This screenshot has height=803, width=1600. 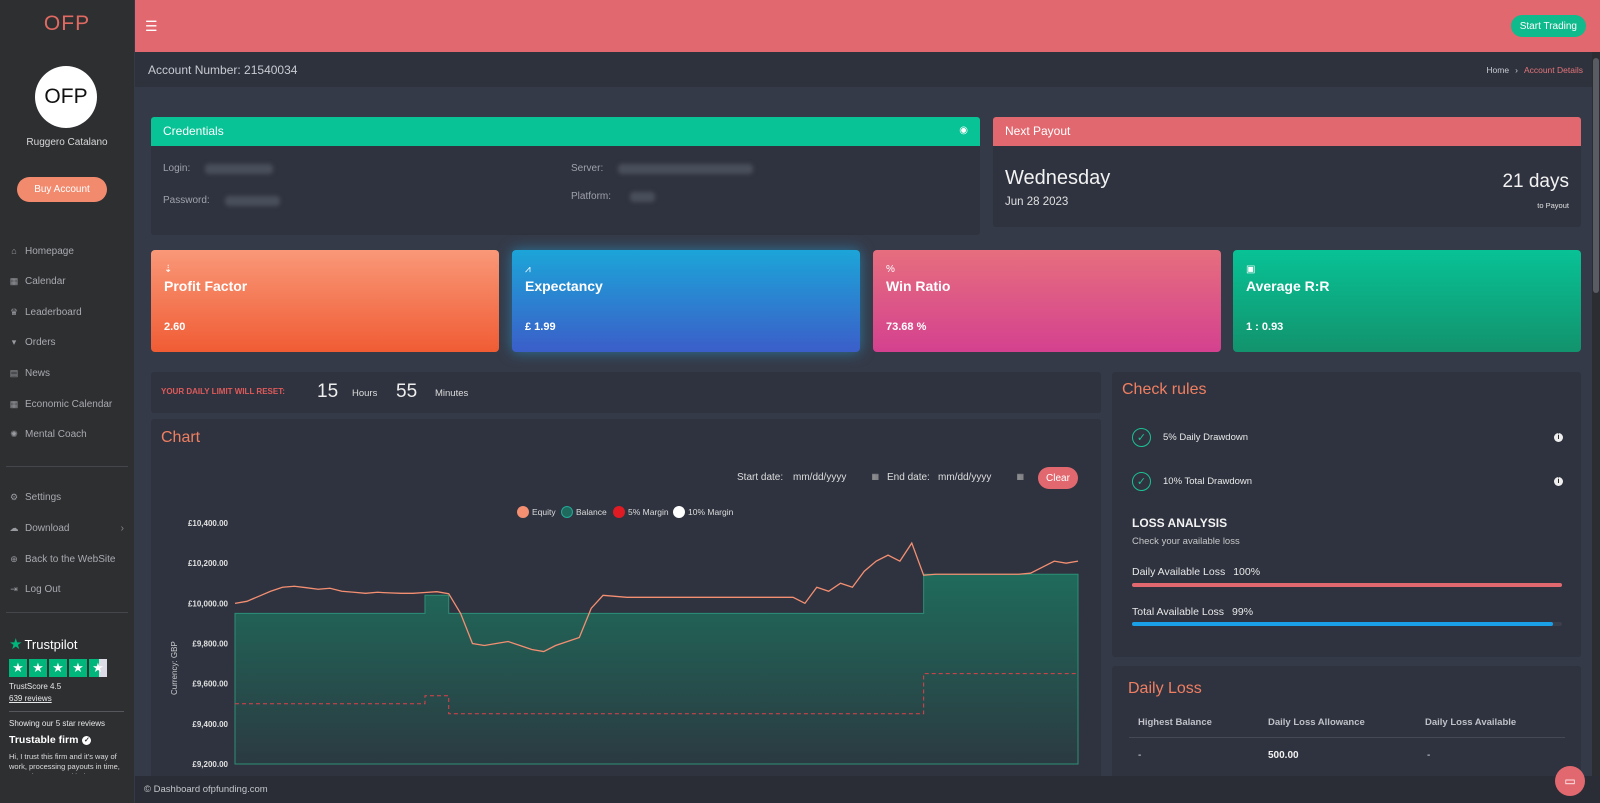 What do you see at coordinates (1570, 781) in the screenshot?
I see `chat-icon: ▭` at bounding box center [1570, 781].